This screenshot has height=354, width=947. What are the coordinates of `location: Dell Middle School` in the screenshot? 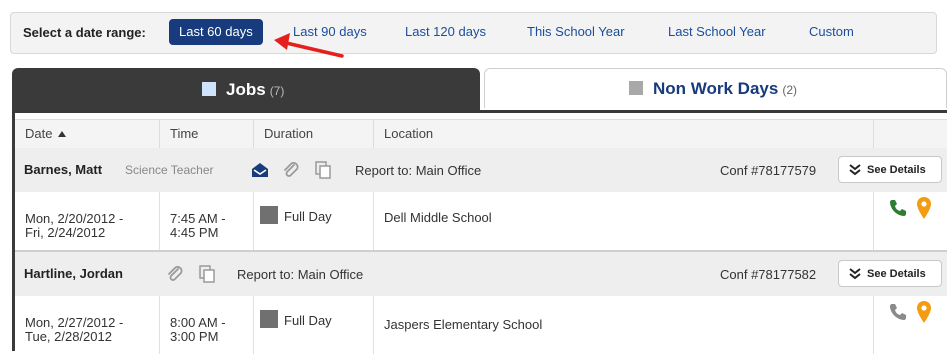 It's located at (438, 217).